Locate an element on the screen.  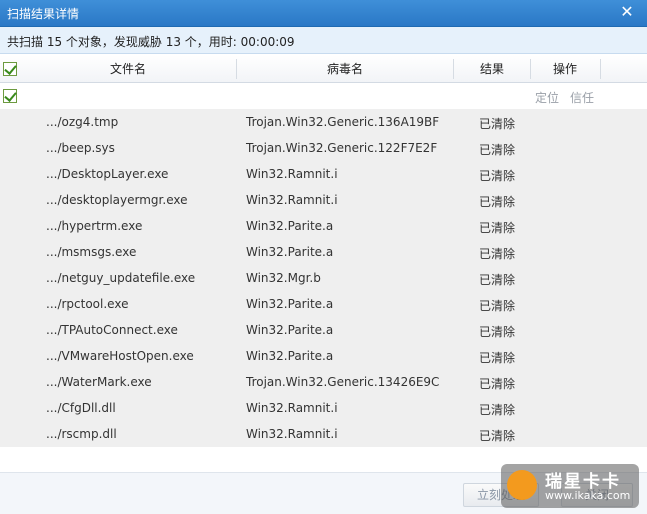
title-bar: 扫描结果详情 ✕ is located at coordinates (323, 13).